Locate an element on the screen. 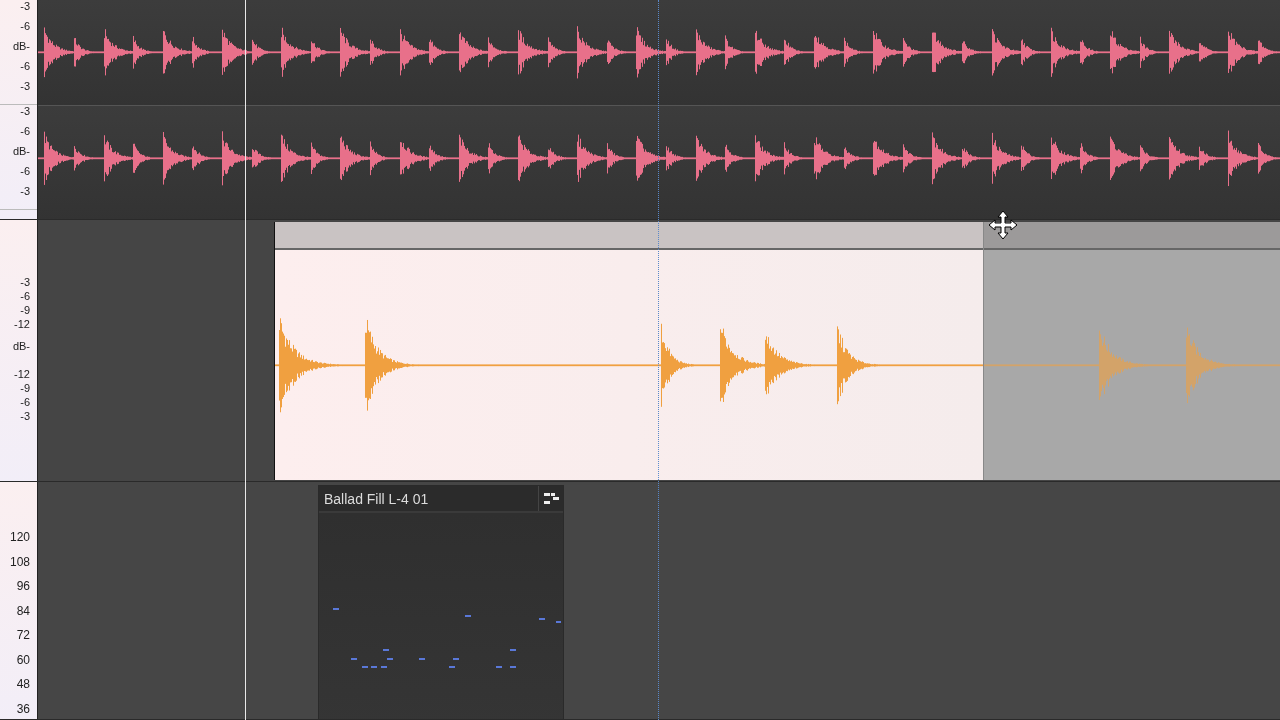 This screenshot has height=720, width=1280. scale-label: 120 is located at coordinates (19, 538).